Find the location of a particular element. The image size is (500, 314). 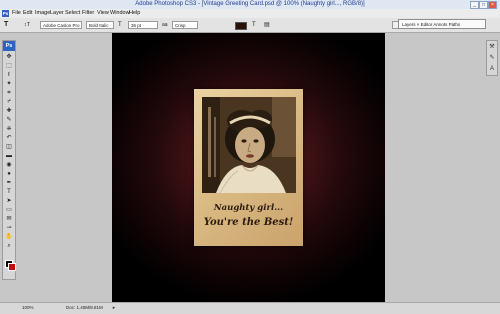

vintage-photo is located at coordinates (249, 145).